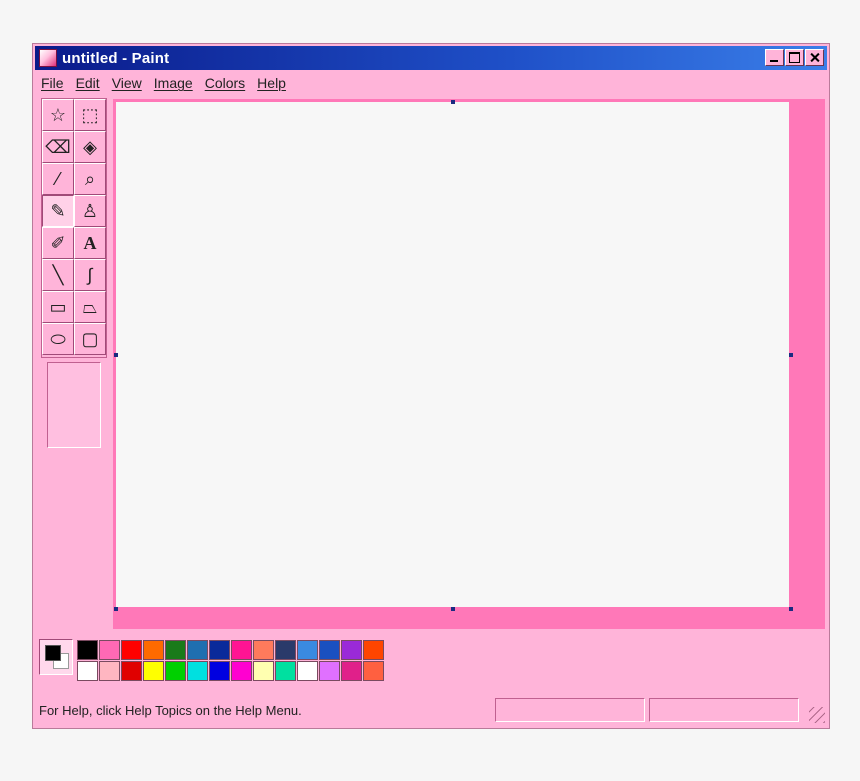  Describe the element at coordinates (814, 57) in the screenshot. I see `close-button` at that location.